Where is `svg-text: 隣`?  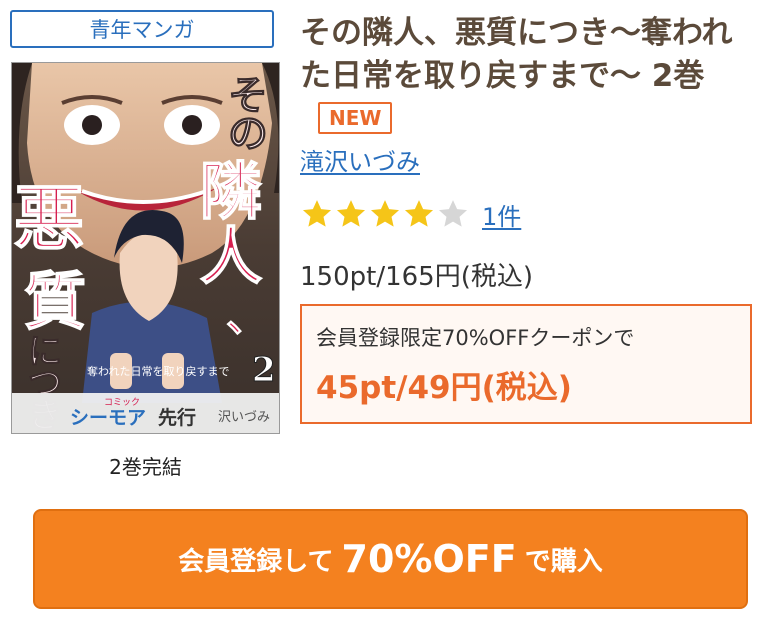
svg-text: 隣 is located at coordinates (231, 191).